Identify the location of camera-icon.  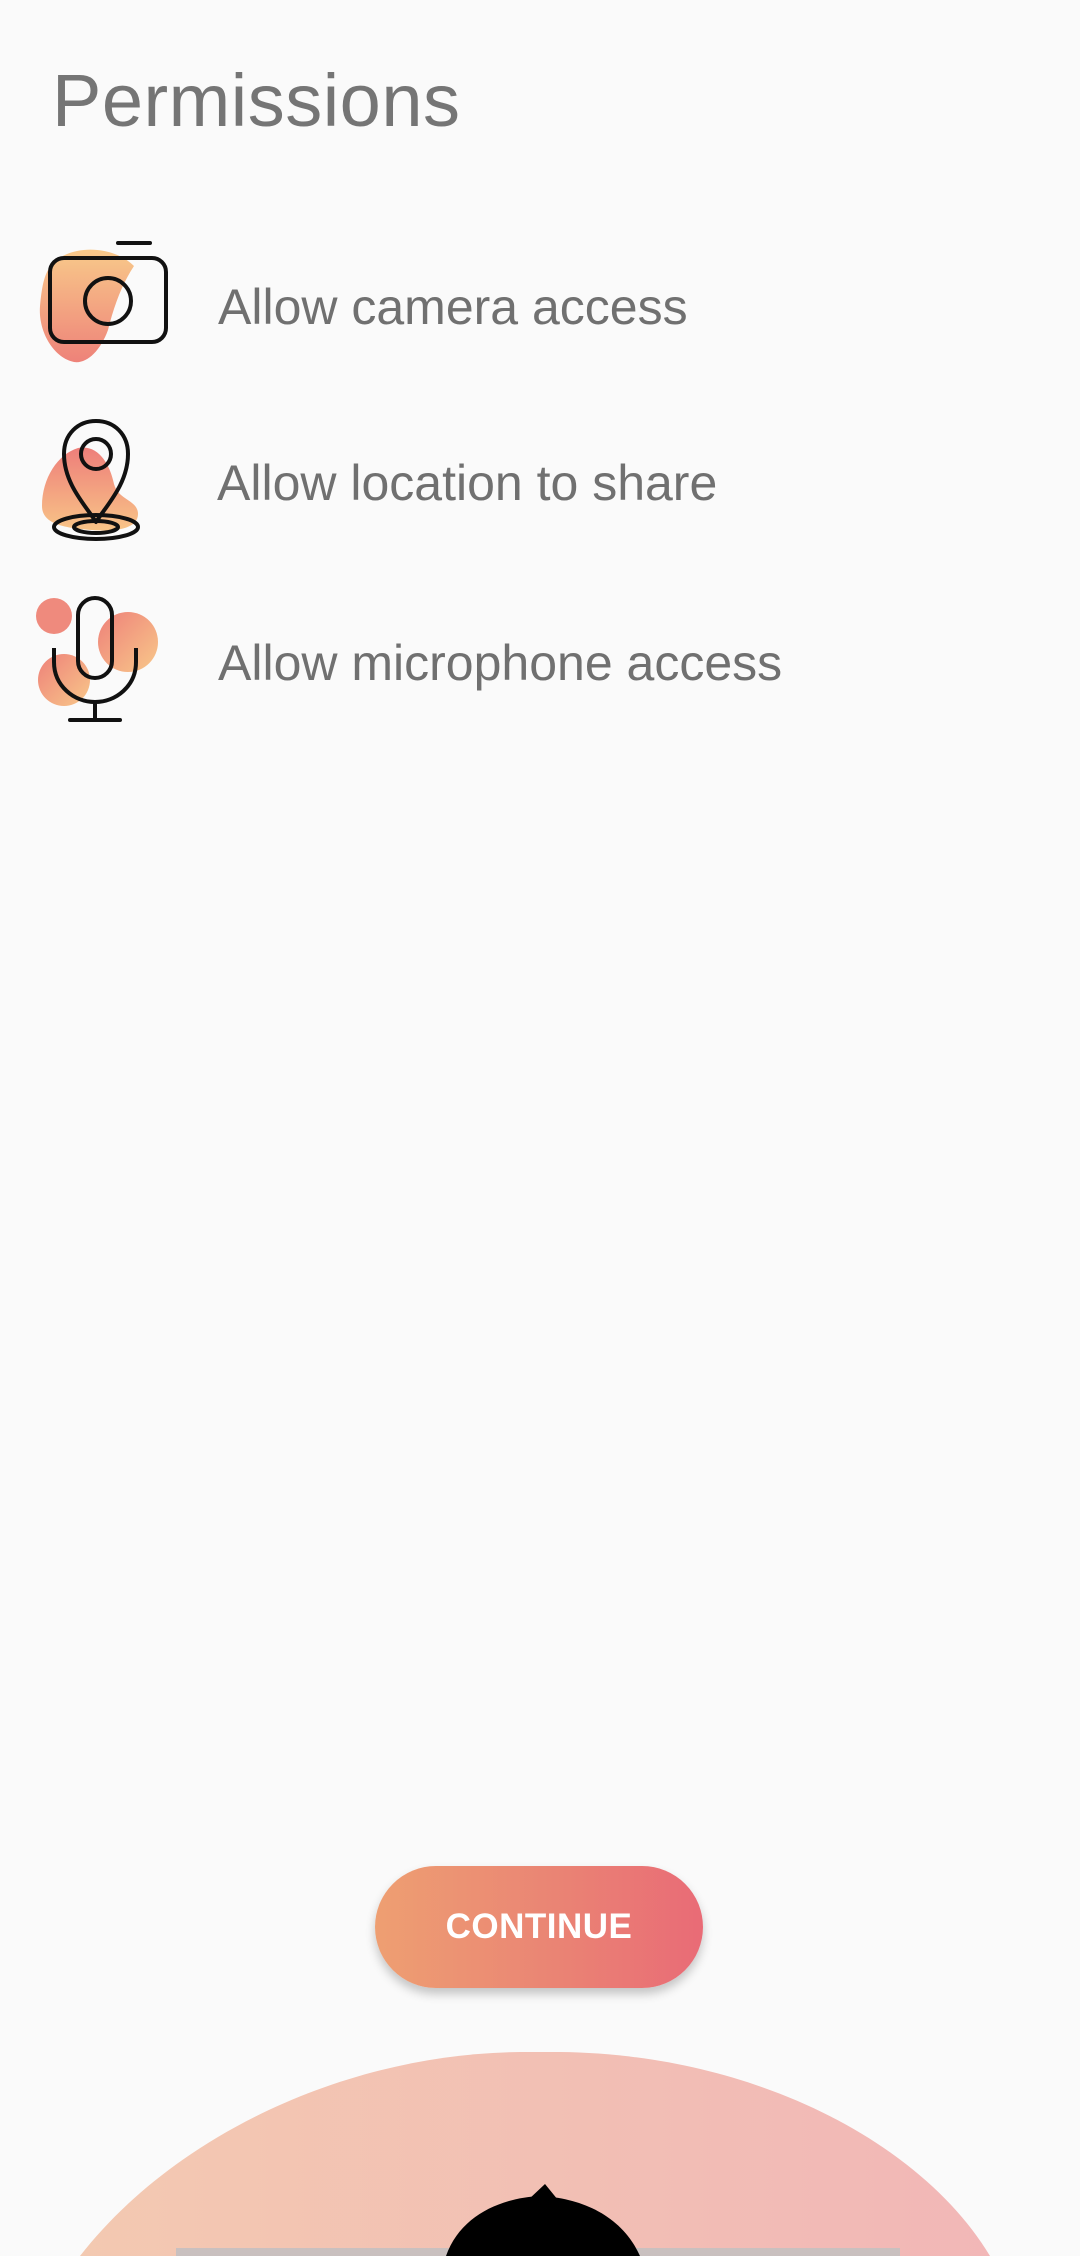
(106, 306).